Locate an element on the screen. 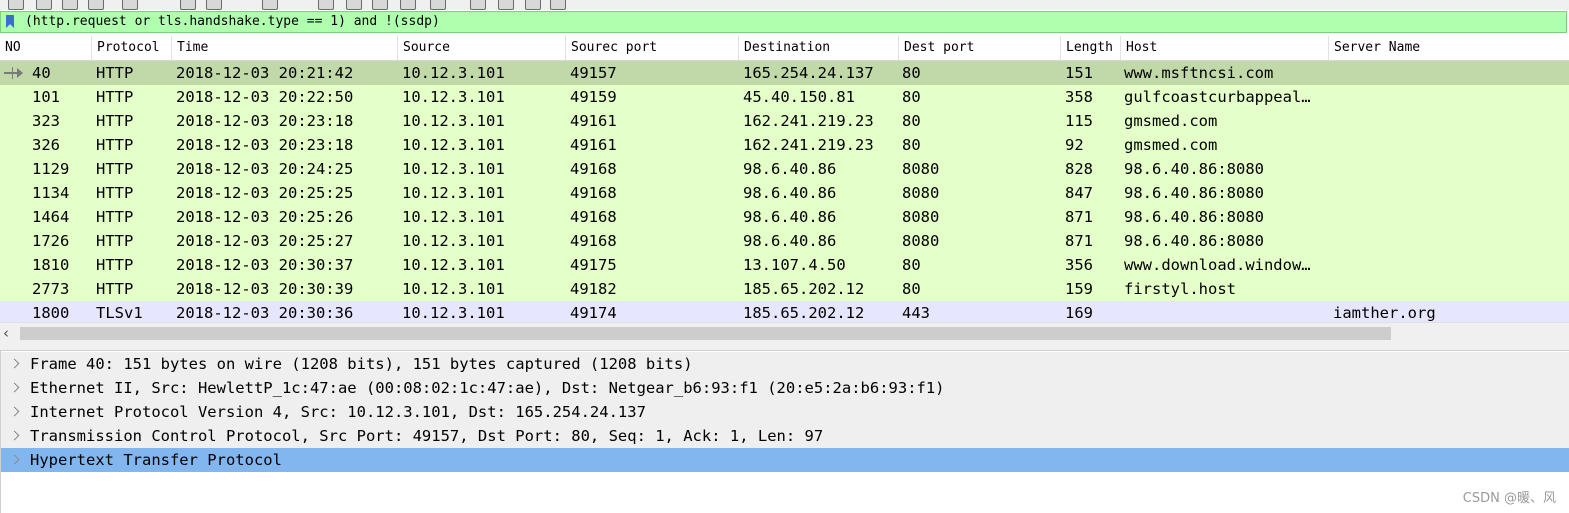 This screenshot has width=1569, height=513. cell-length: 115 is located at coordinates (1079, 121).